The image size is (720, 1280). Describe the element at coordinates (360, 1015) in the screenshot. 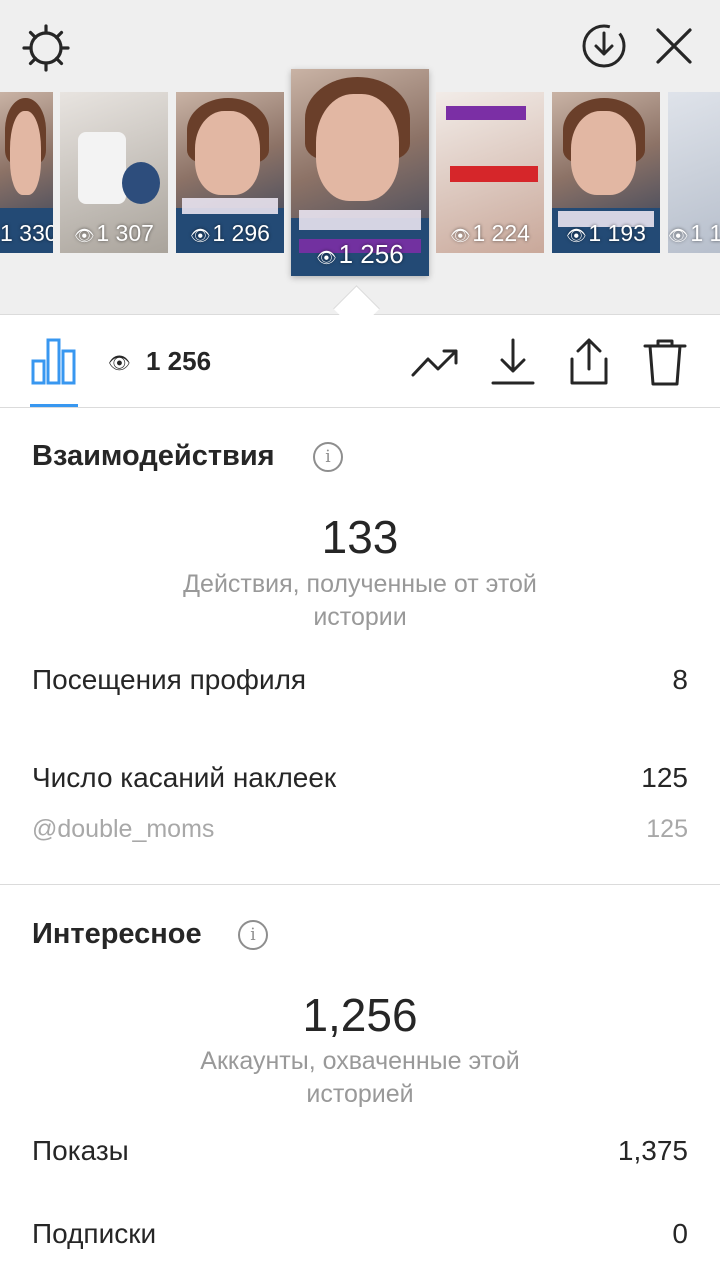

I see `discovery-total: 1,256` at that location.